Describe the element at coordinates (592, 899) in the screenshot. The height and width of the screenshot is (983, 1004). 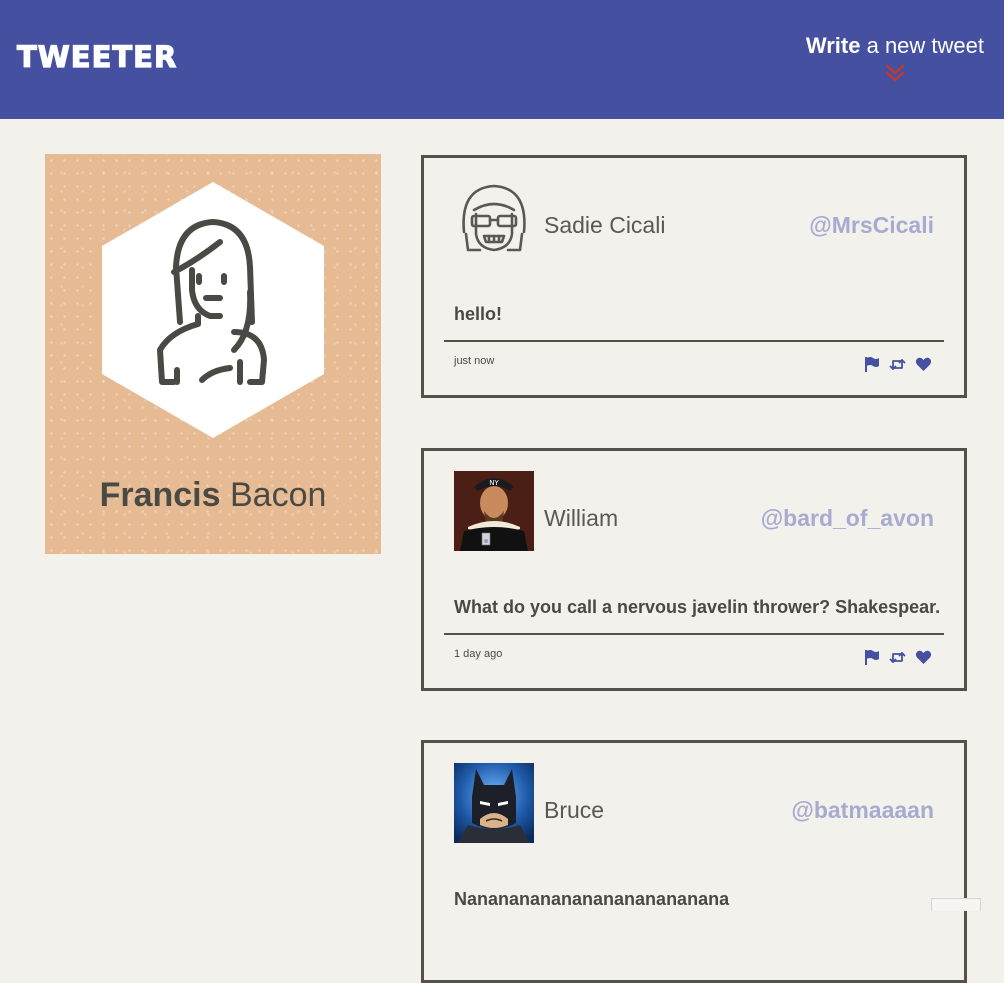
I see `tweet-content: Nanananananananananananana` at that location.